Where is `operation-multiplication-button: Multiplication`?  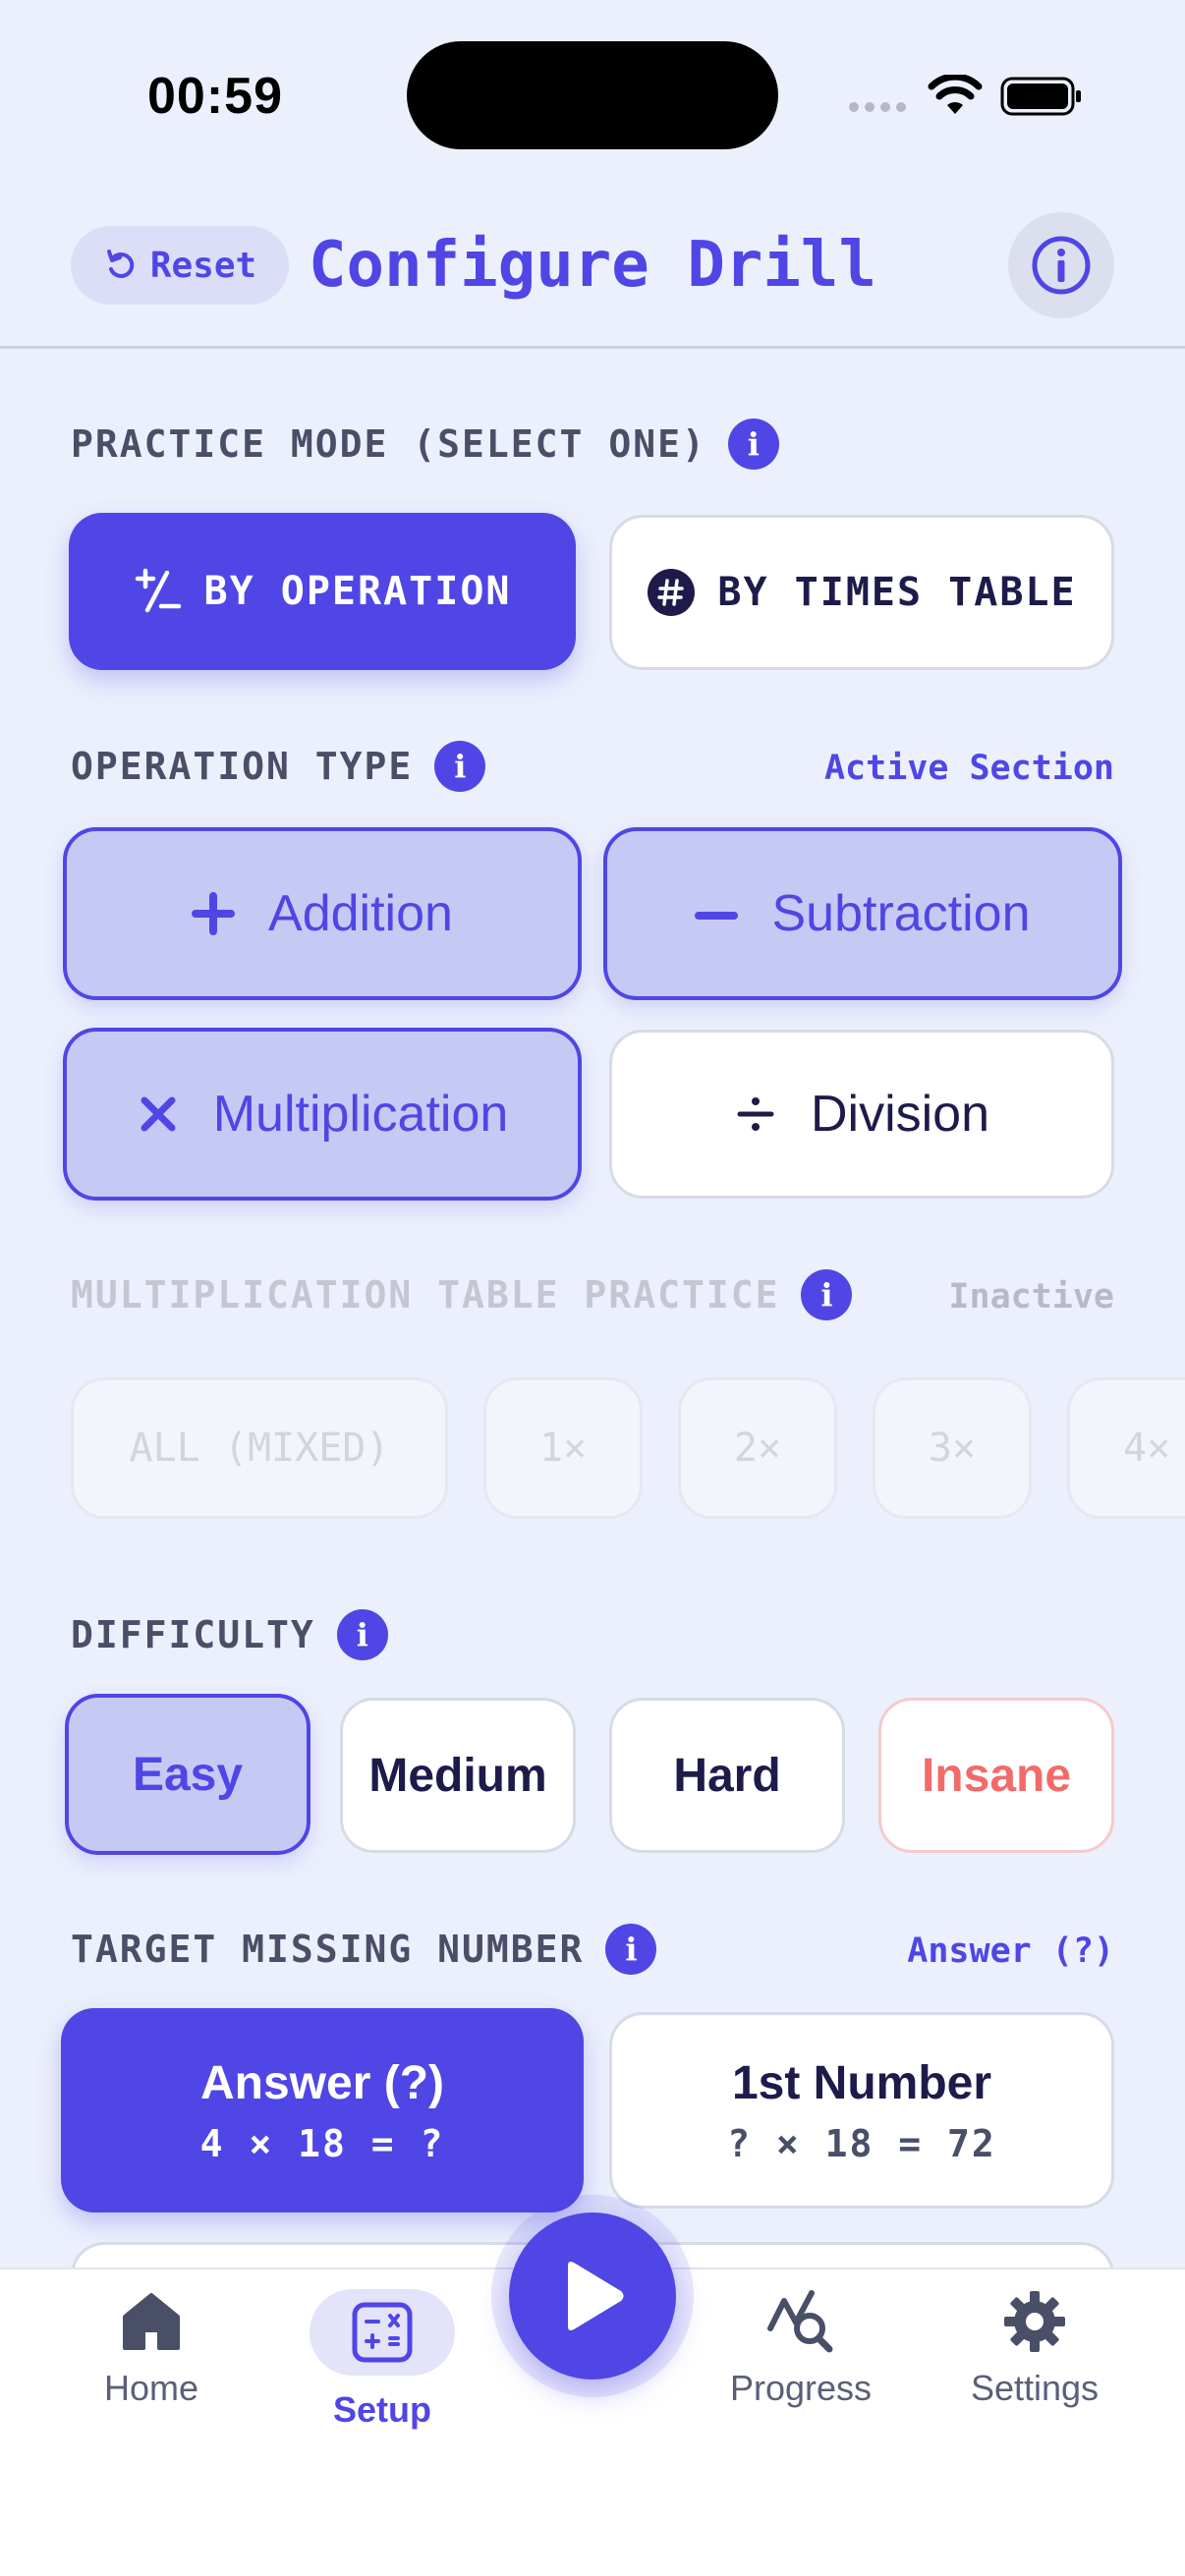
operation-multiplication-button: Multiplication is located at coordinates (322, 1114).